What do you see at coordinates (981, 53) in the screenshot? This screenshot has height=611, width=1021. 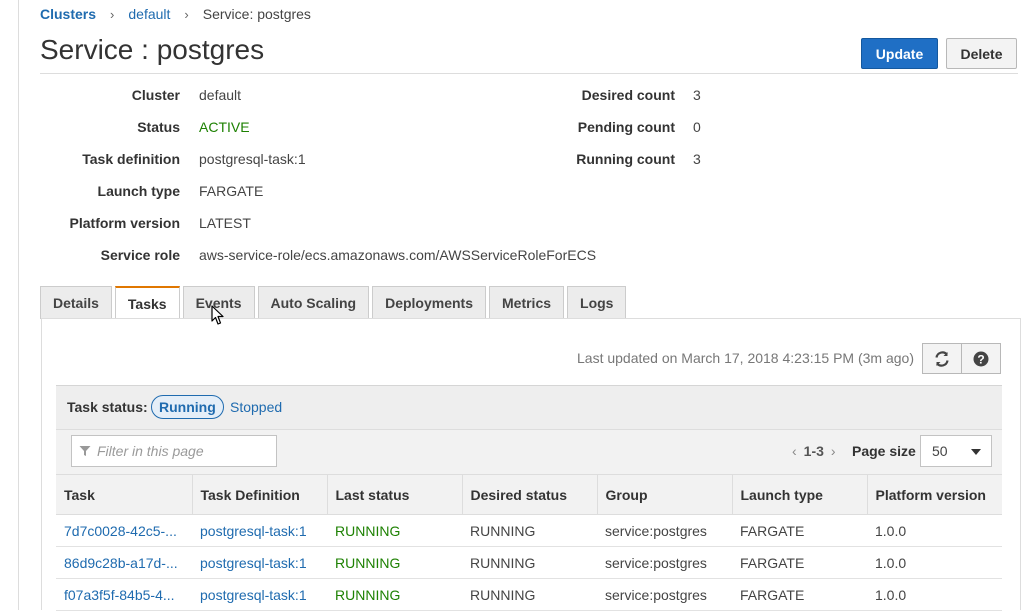 I see `delete-button: Delete` at bounding box center [981, 53].